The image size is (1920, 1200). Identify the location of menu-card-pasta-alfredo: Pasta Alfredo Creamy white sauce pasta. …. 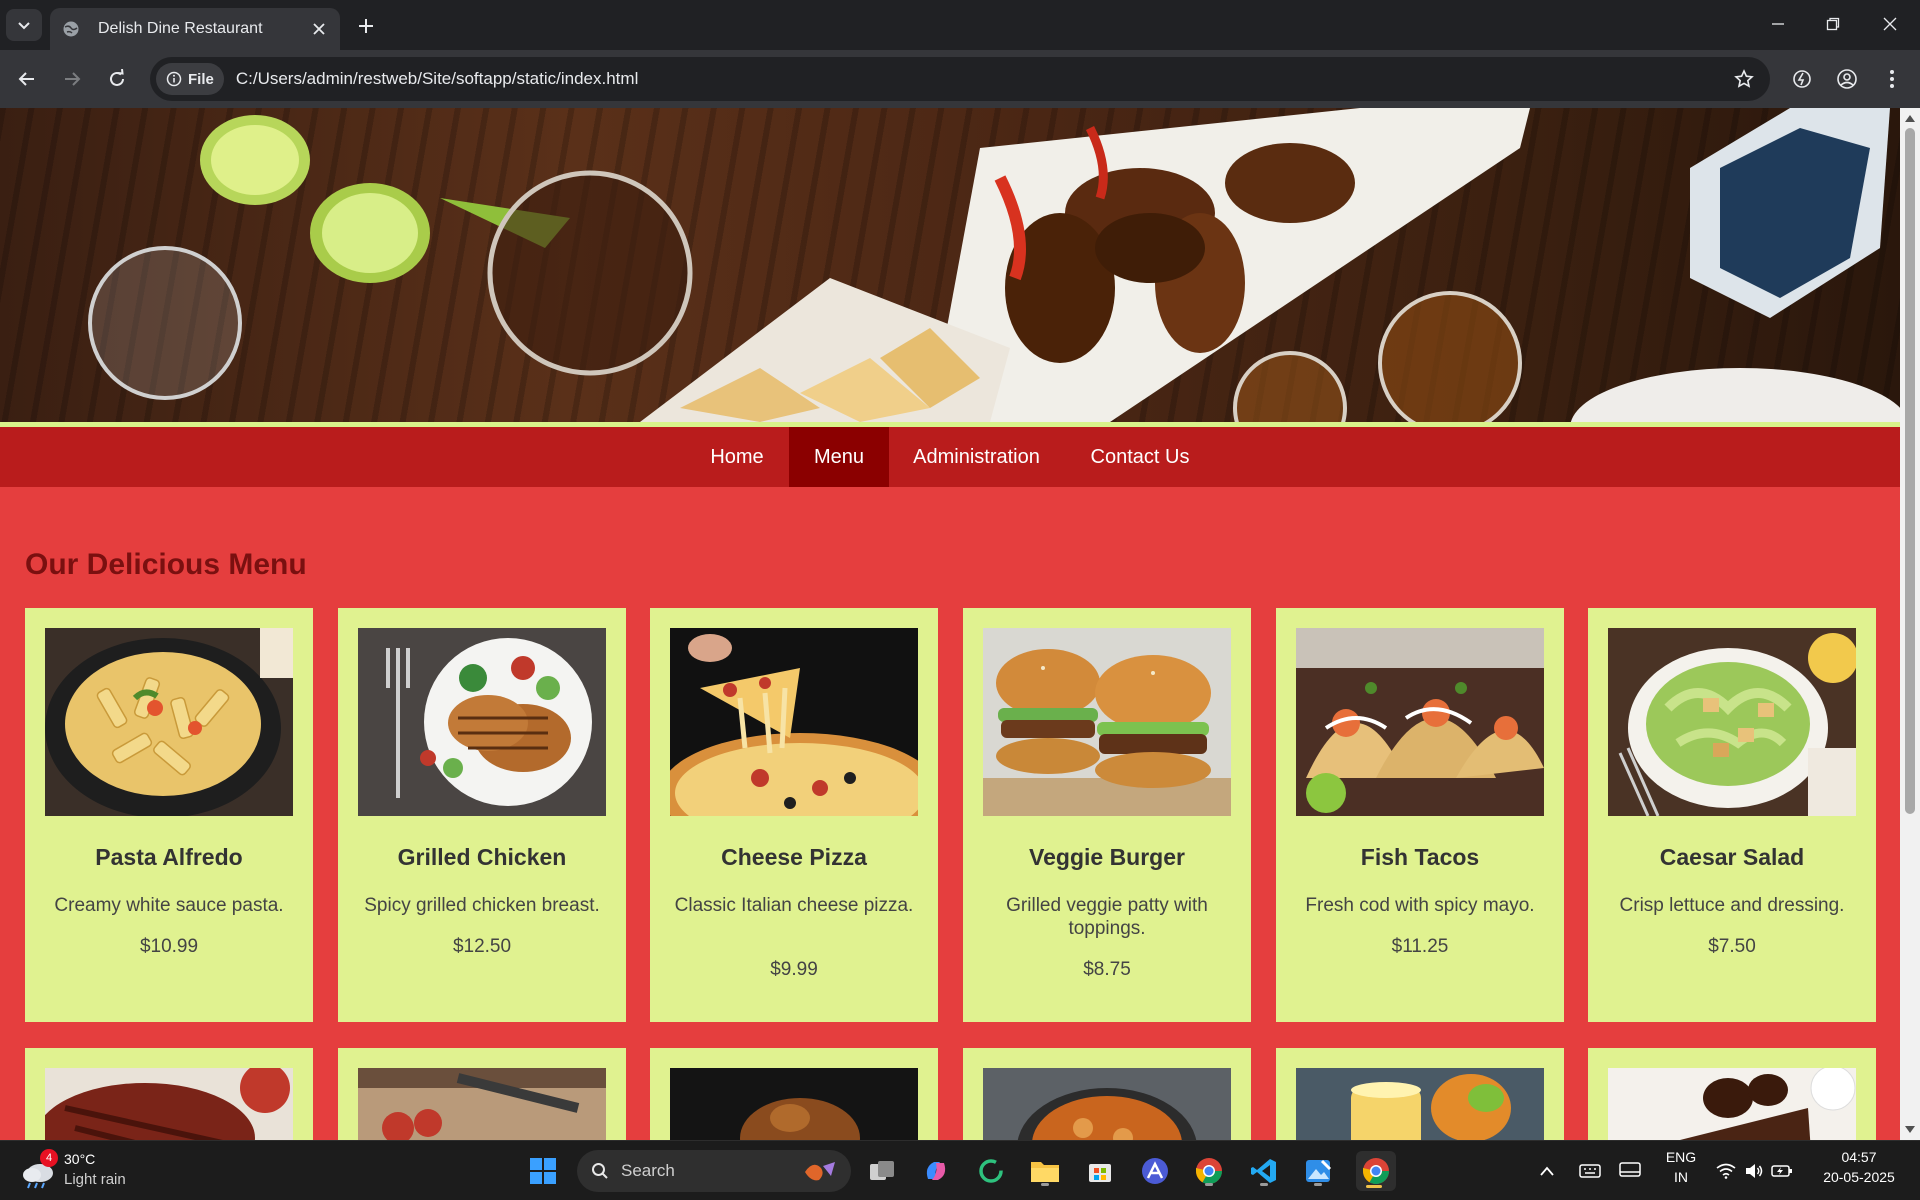
(169, 815).